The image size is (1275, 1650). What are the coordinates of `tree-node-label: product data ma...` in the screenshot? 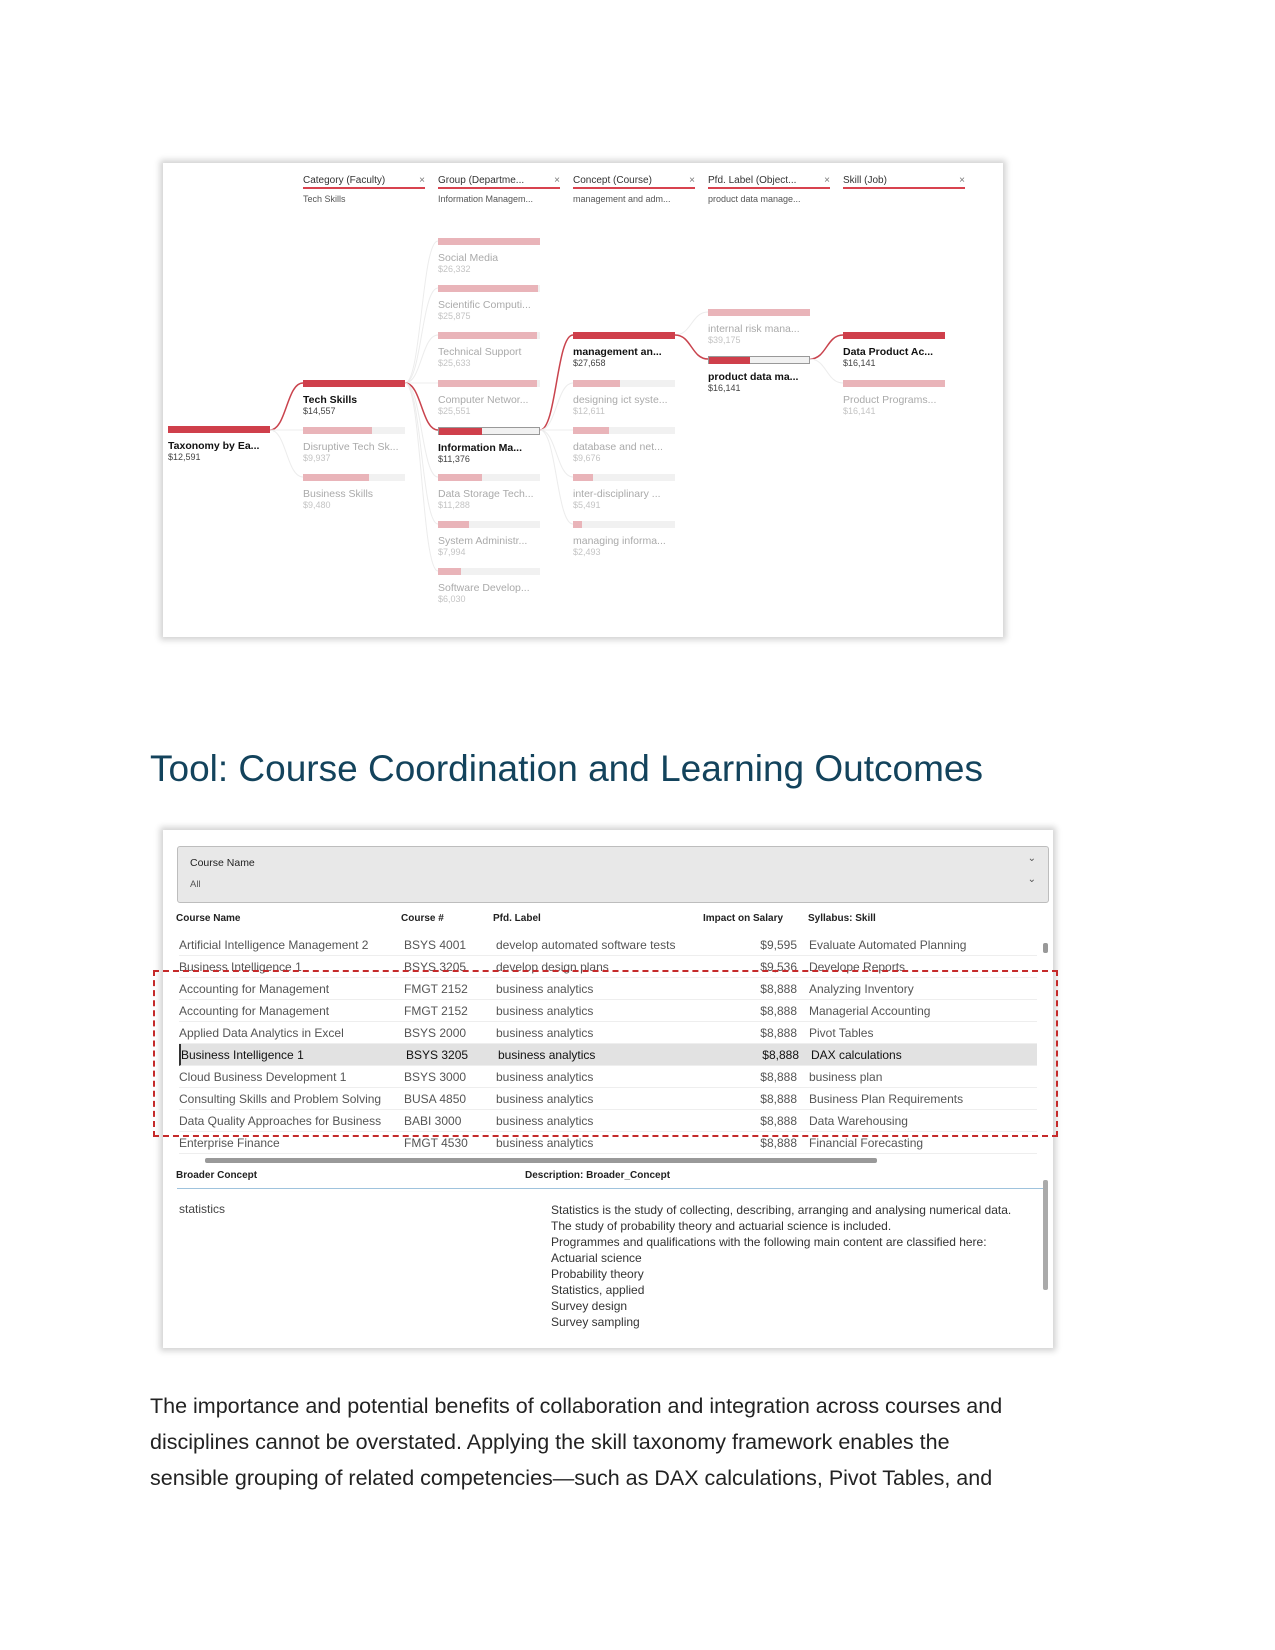 It's located at (753, 377).